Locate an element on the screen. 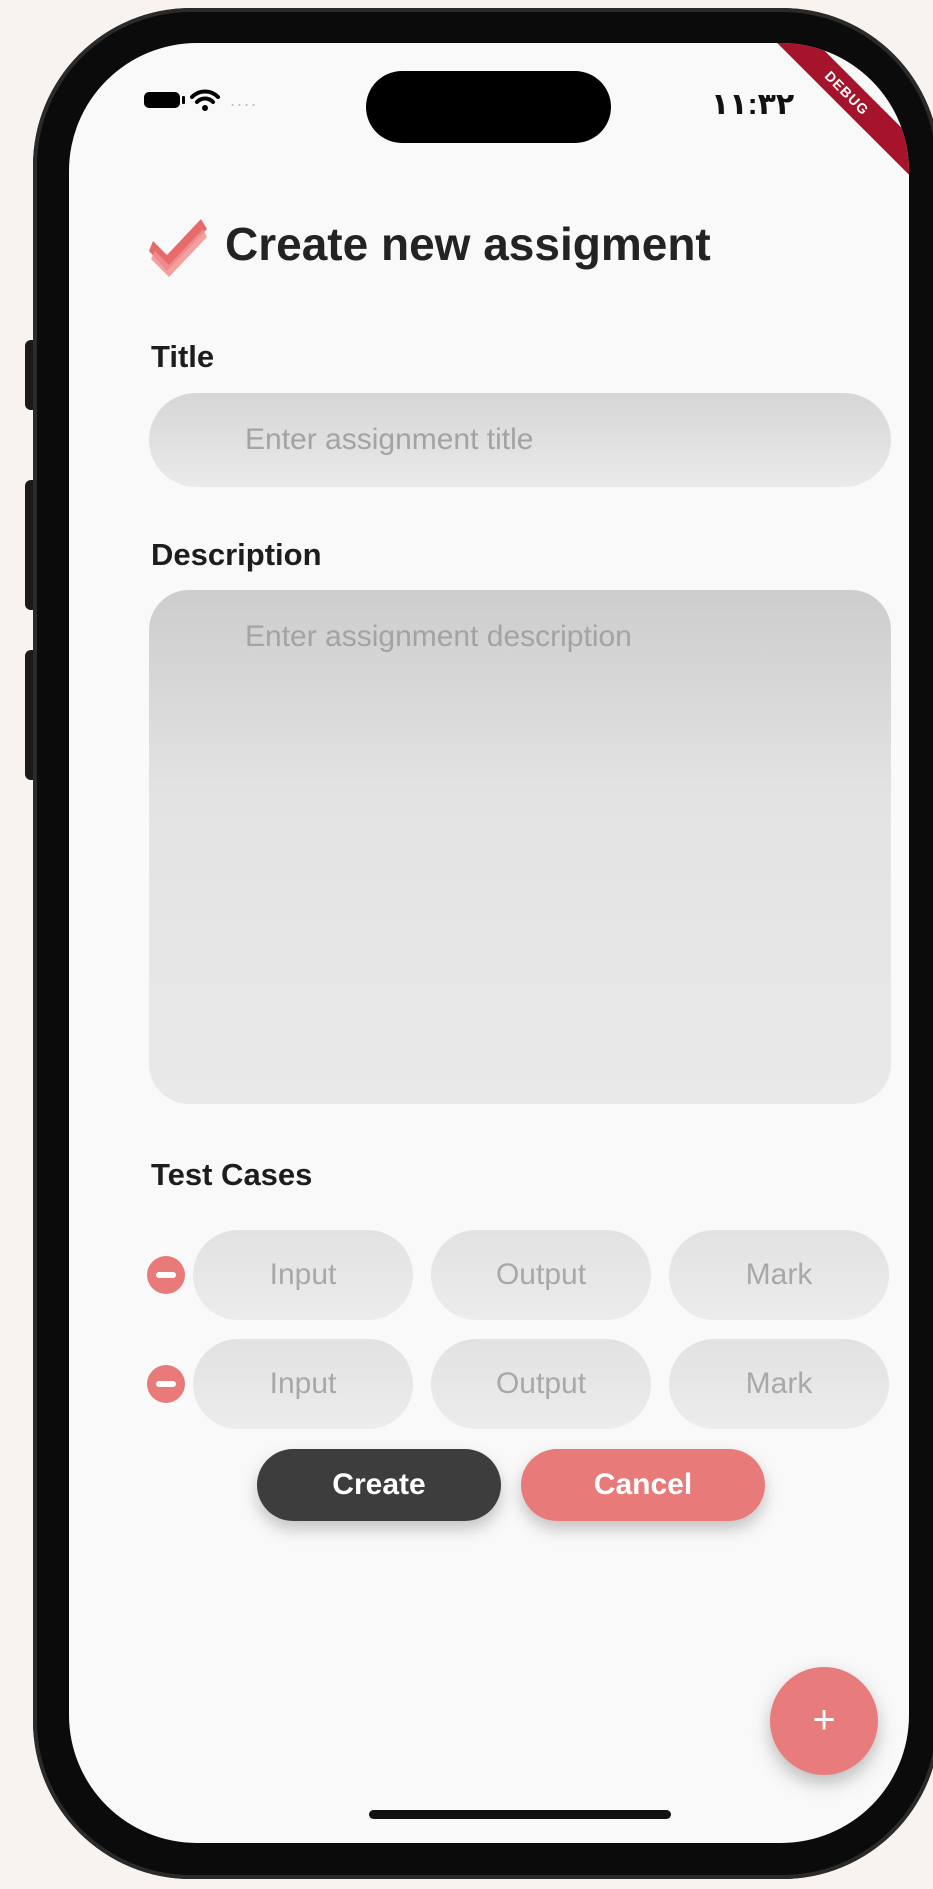 This screenshot has height=1889, width=933. add-test-case-fab: + is located at coordinates (824, 1721).